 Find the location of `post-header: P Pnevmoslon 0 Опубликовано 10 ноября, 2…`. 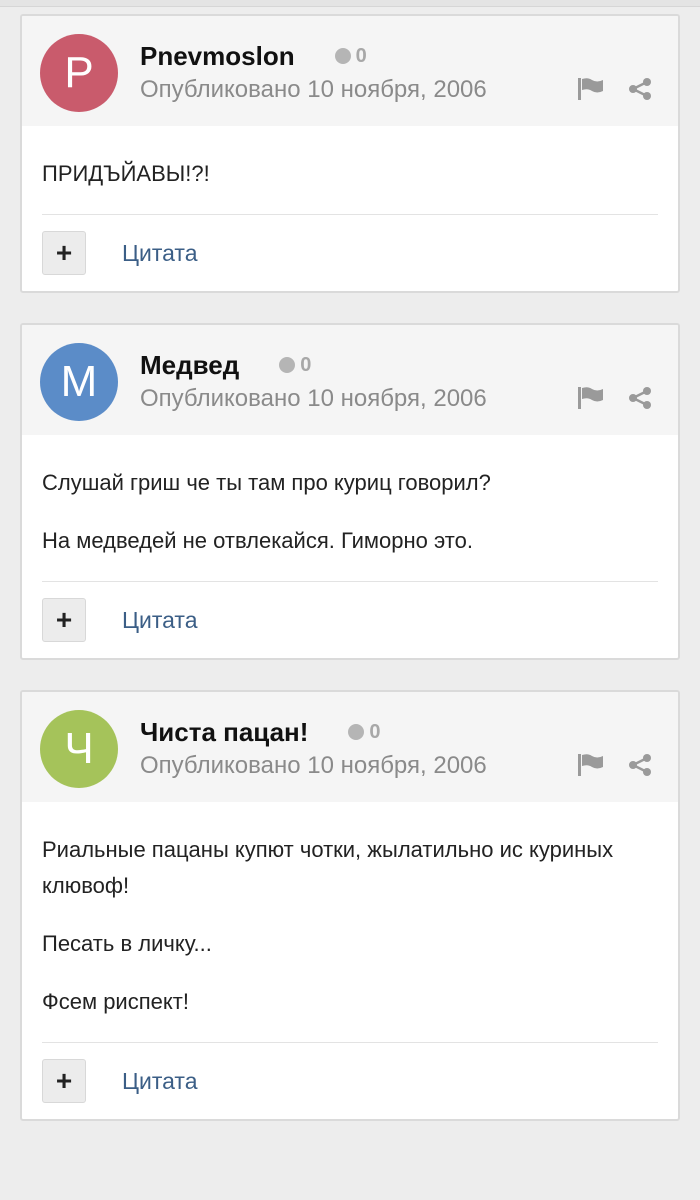

post-header: P Pnevmoslon 0 Опубликовано 10 ноября, 2… is located at coordinates (350, 71).